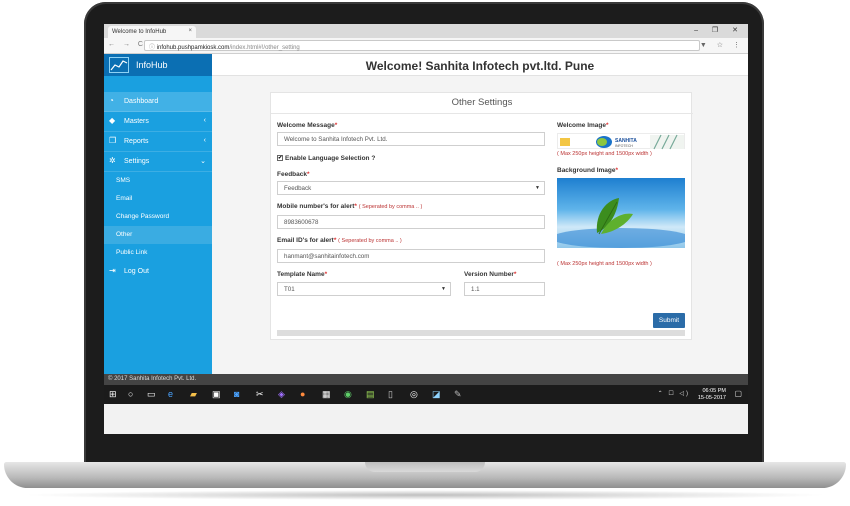 This screenshot has width=850, height=506. Describe the element at coordinates (411, 222) in the screenshot. I see `mobile-alert-input: 8983600678` at that location.